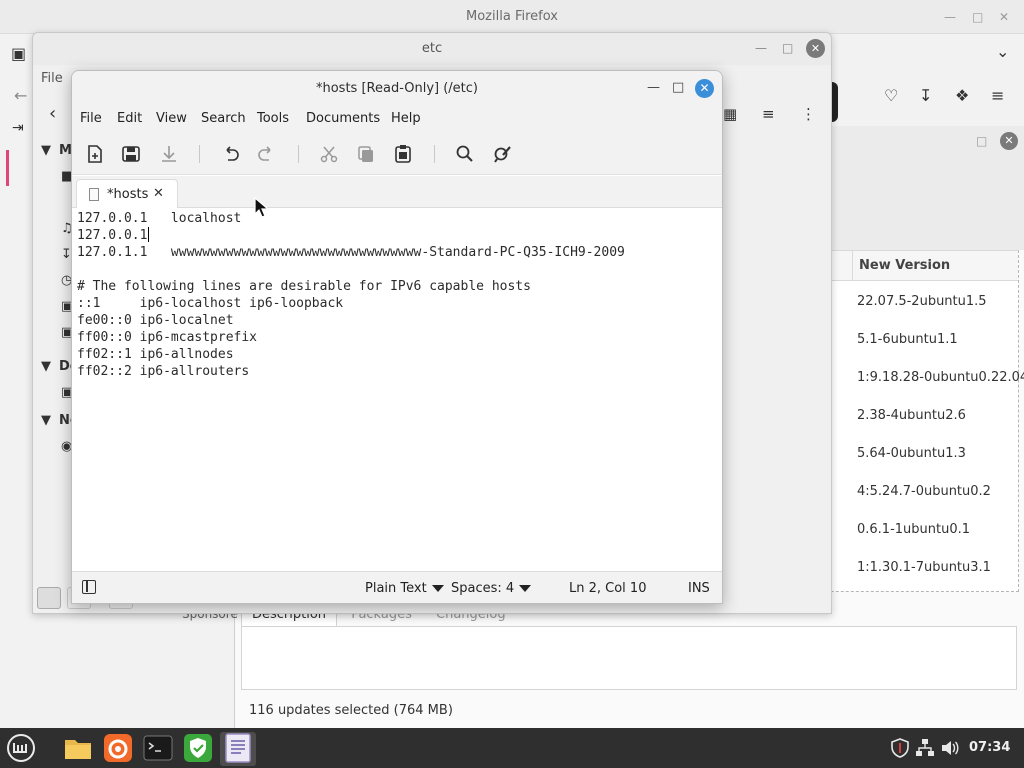  What do you see at coordinates (131, 154) in the screenshot?
I see `save-button` at bounding box center [131, 154].